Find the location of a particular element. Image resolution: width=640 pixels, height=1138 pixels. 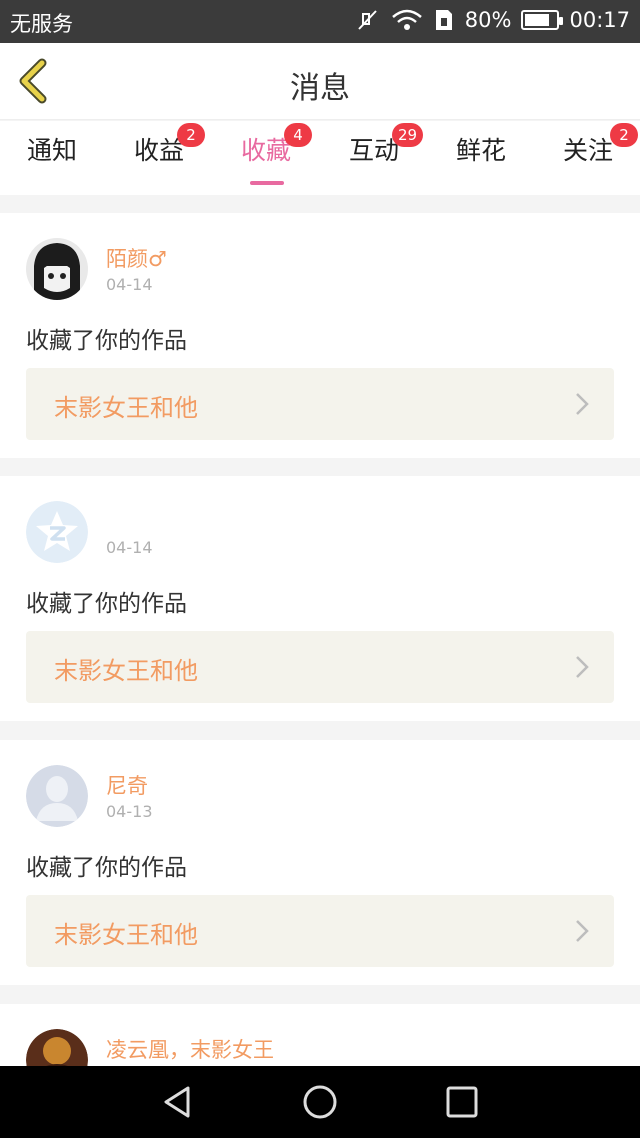

recents-square-icon is located at coordinates (462, 1102).